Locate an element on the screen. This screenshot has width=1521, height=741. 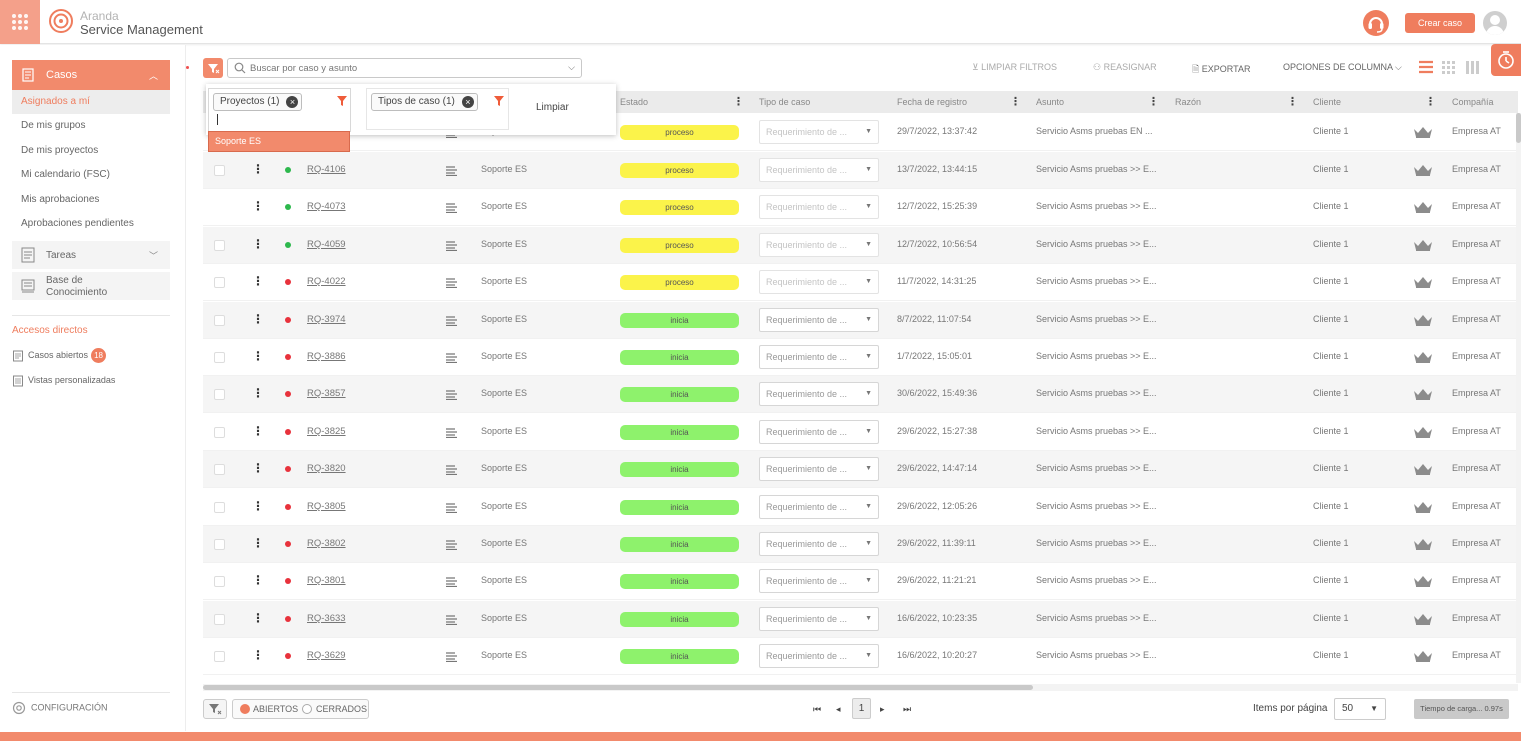
case-id-link: RQ-4022 is located at coordinates (326, 281).